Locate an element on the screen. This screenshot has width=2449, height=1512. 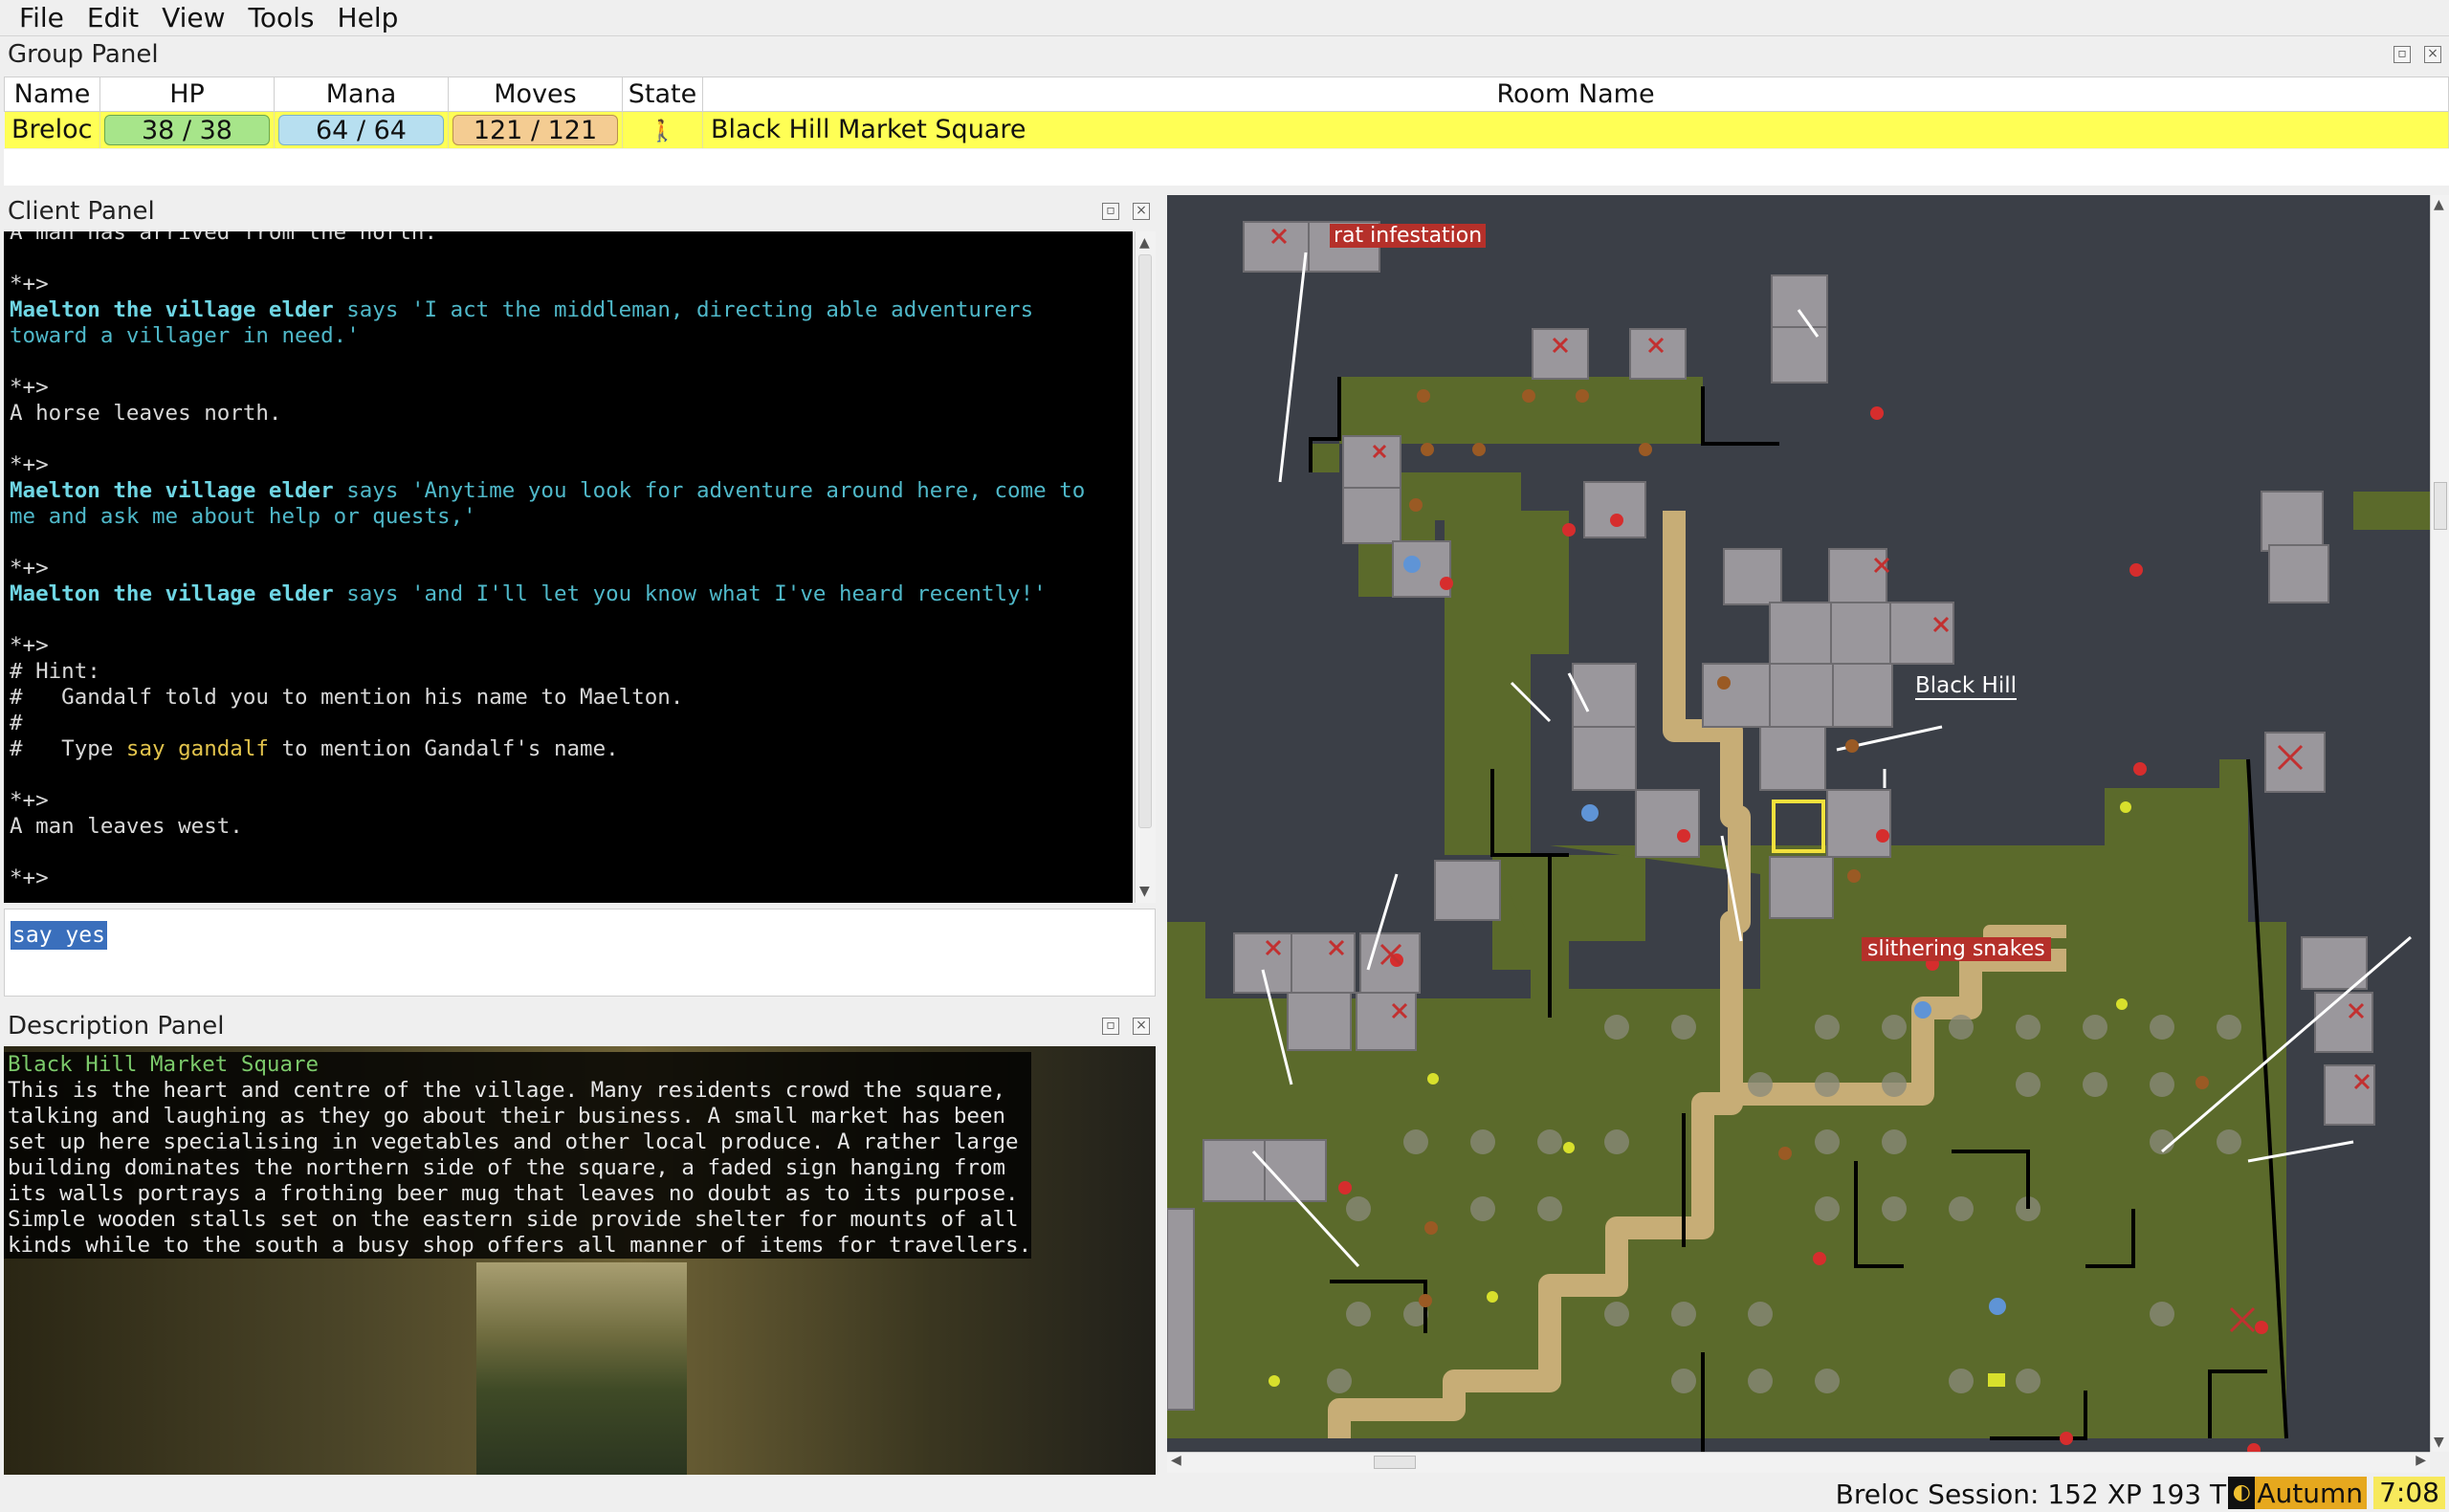
description-panel-title-text: Description Panel is located at coordinates (116, 1026).